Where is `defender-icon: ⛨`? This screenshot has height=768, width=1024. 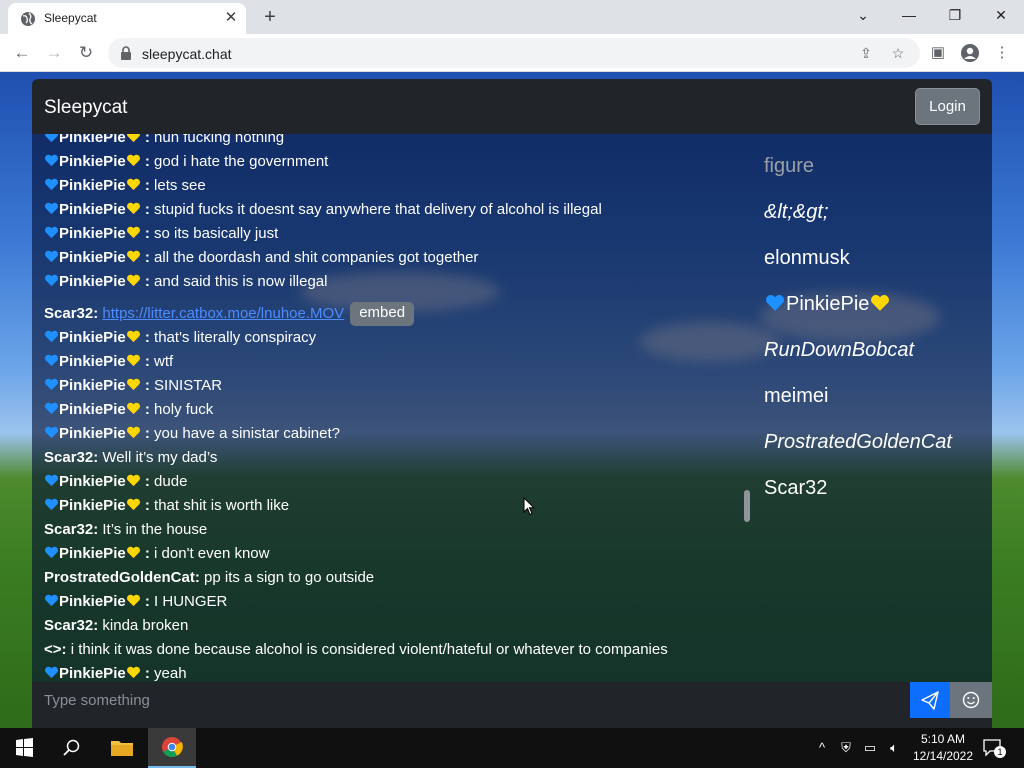 defender-icon: ⛨ is located at coordinates (846, 748).